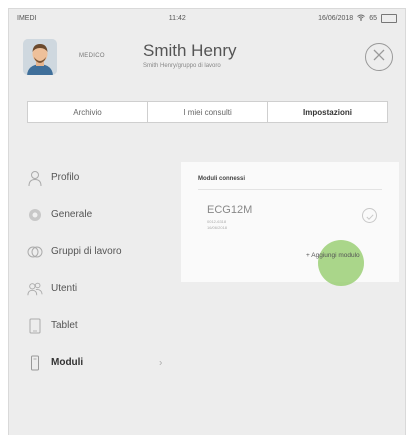 This screenshot has width=414, height=435. What do you see at coordinates (290, 189) in the screenshot?
I see `panel-divider` at bounding box center [290, 189].